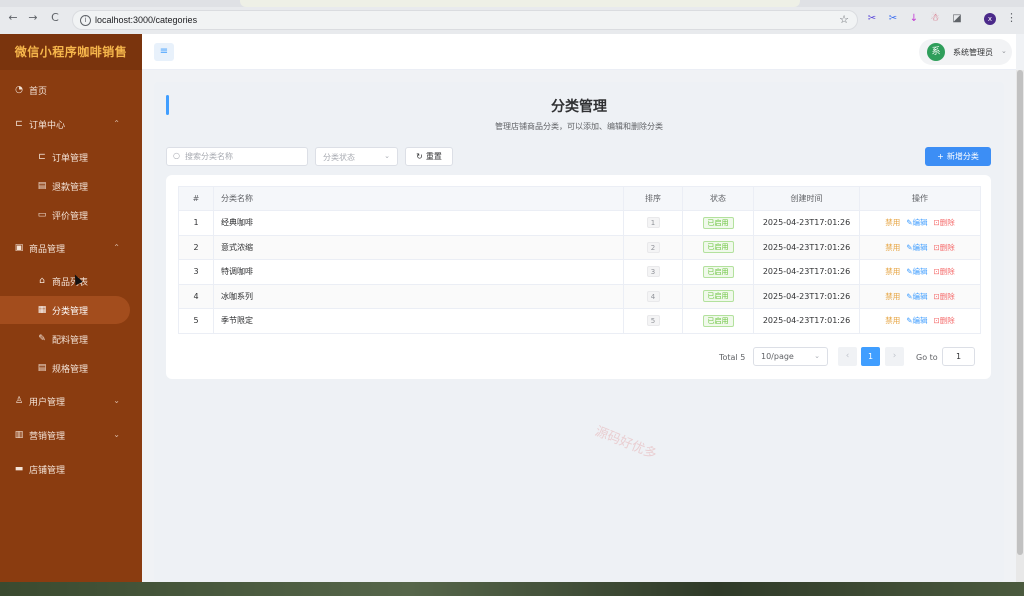 This screenshot has width=1024, height=596. What do you see at coordinates (914, 19) in the screenshot?
I see `download-ext-icon: ↓` at bounding box center [914, 19].